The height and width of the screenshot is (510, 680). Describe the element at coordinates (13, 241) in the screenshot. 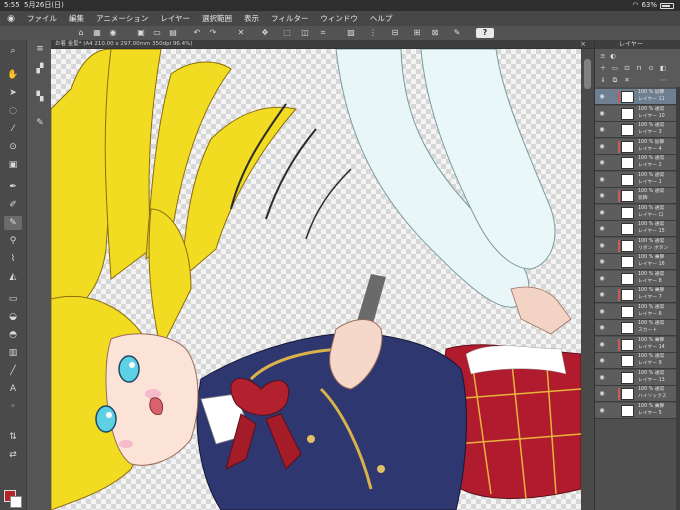

I see `airbrush-tool-icon: ⚲` at that location.